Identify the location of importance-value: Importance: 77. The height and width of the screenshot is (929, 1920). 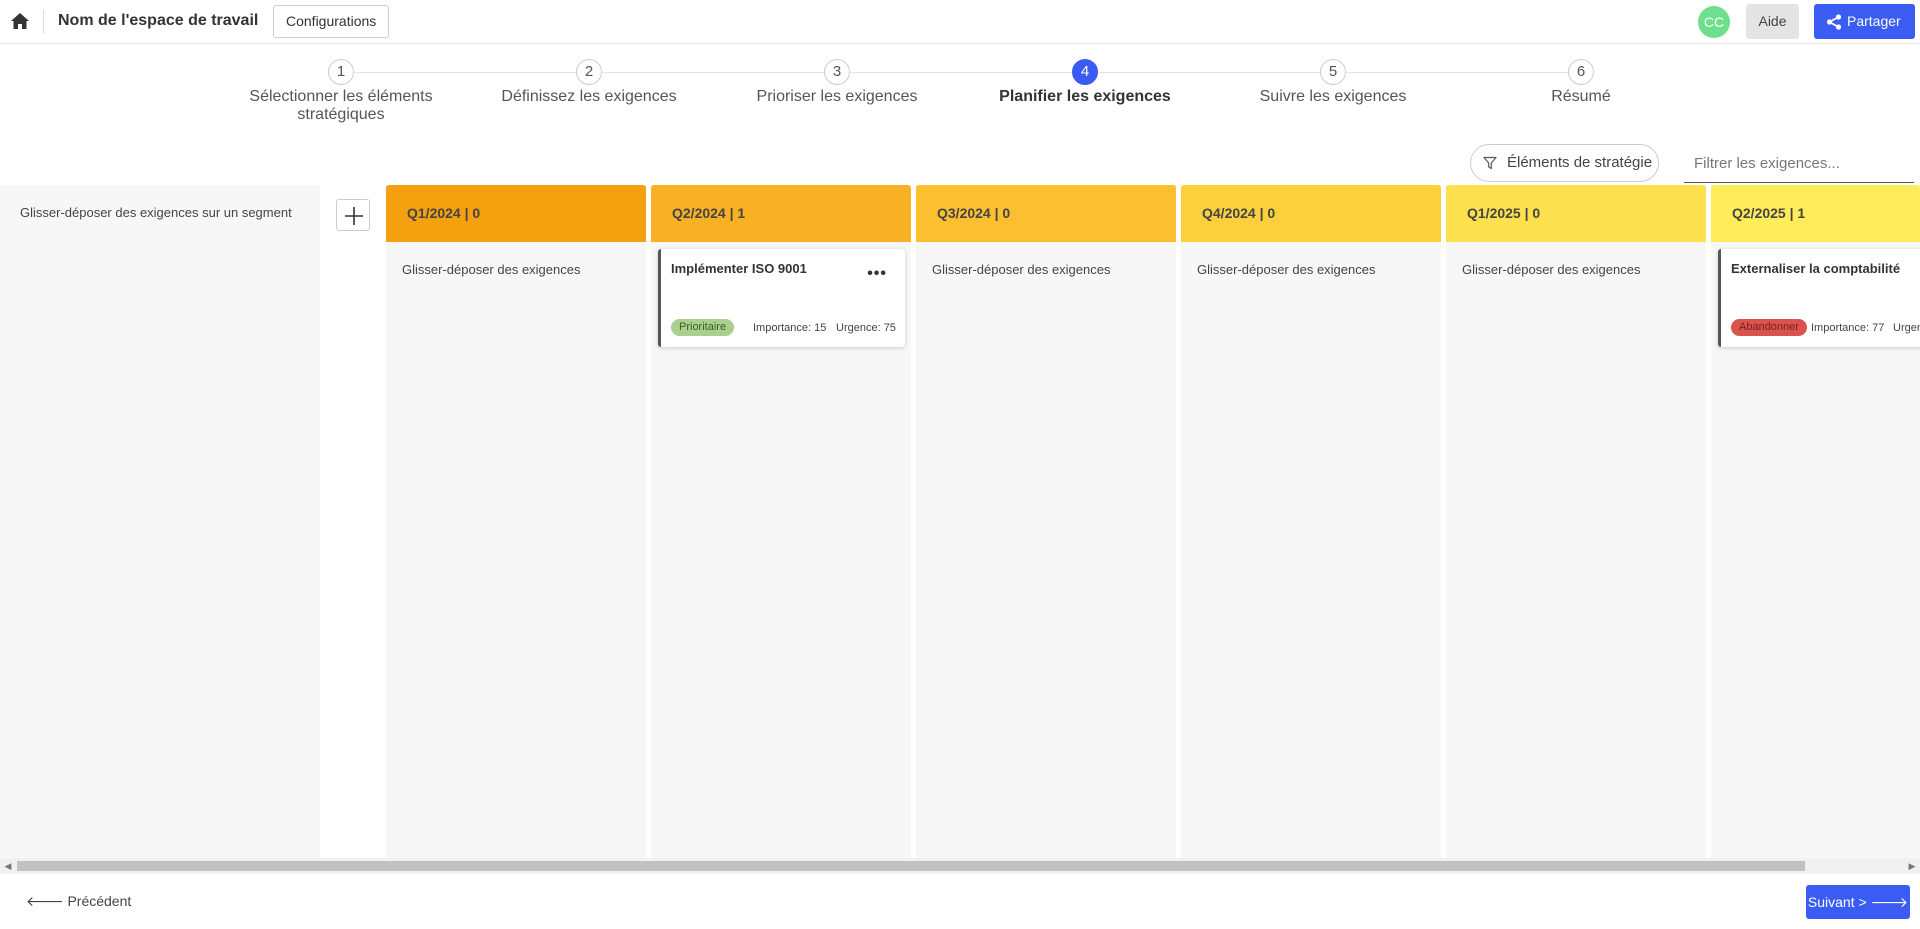
(1848, 328).